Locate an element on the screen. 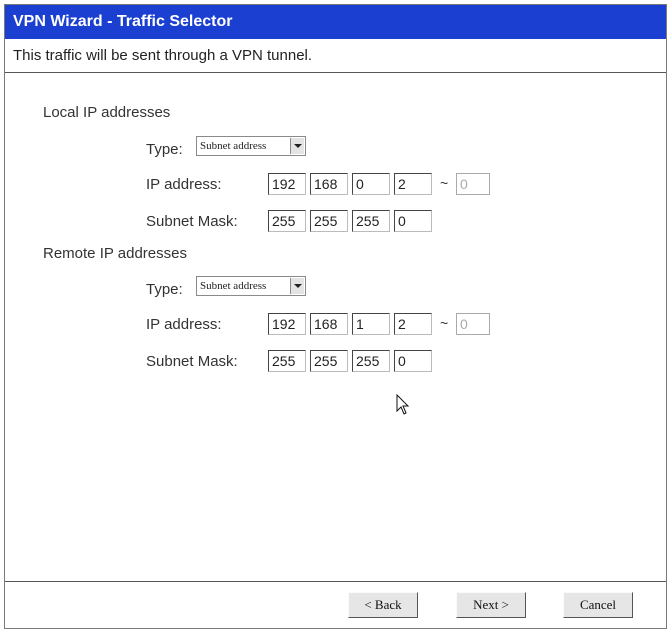 Image resolution: width=671 pixels, height=633 pixels. local-ip-octet-4: 2 is located at coordinates (413, 184).